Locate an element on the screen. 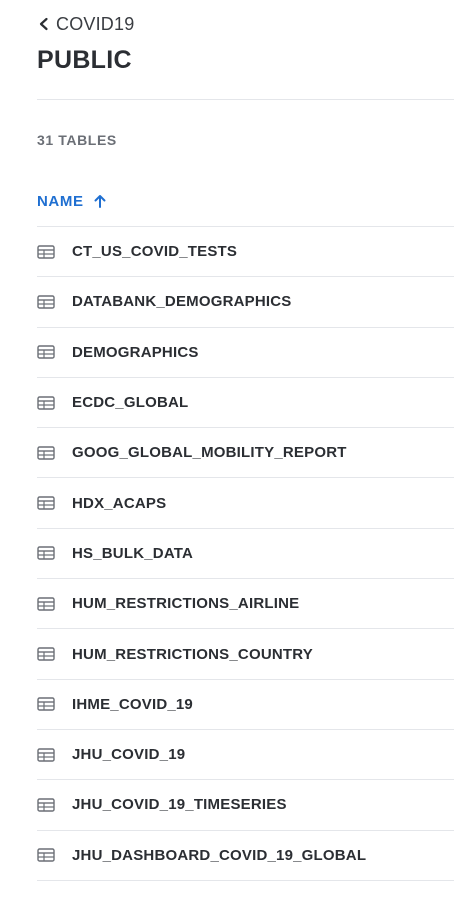 This screenshot has width=454, height=898. table-row: HS_BULK_DATA is located at coordinates (245, 554).